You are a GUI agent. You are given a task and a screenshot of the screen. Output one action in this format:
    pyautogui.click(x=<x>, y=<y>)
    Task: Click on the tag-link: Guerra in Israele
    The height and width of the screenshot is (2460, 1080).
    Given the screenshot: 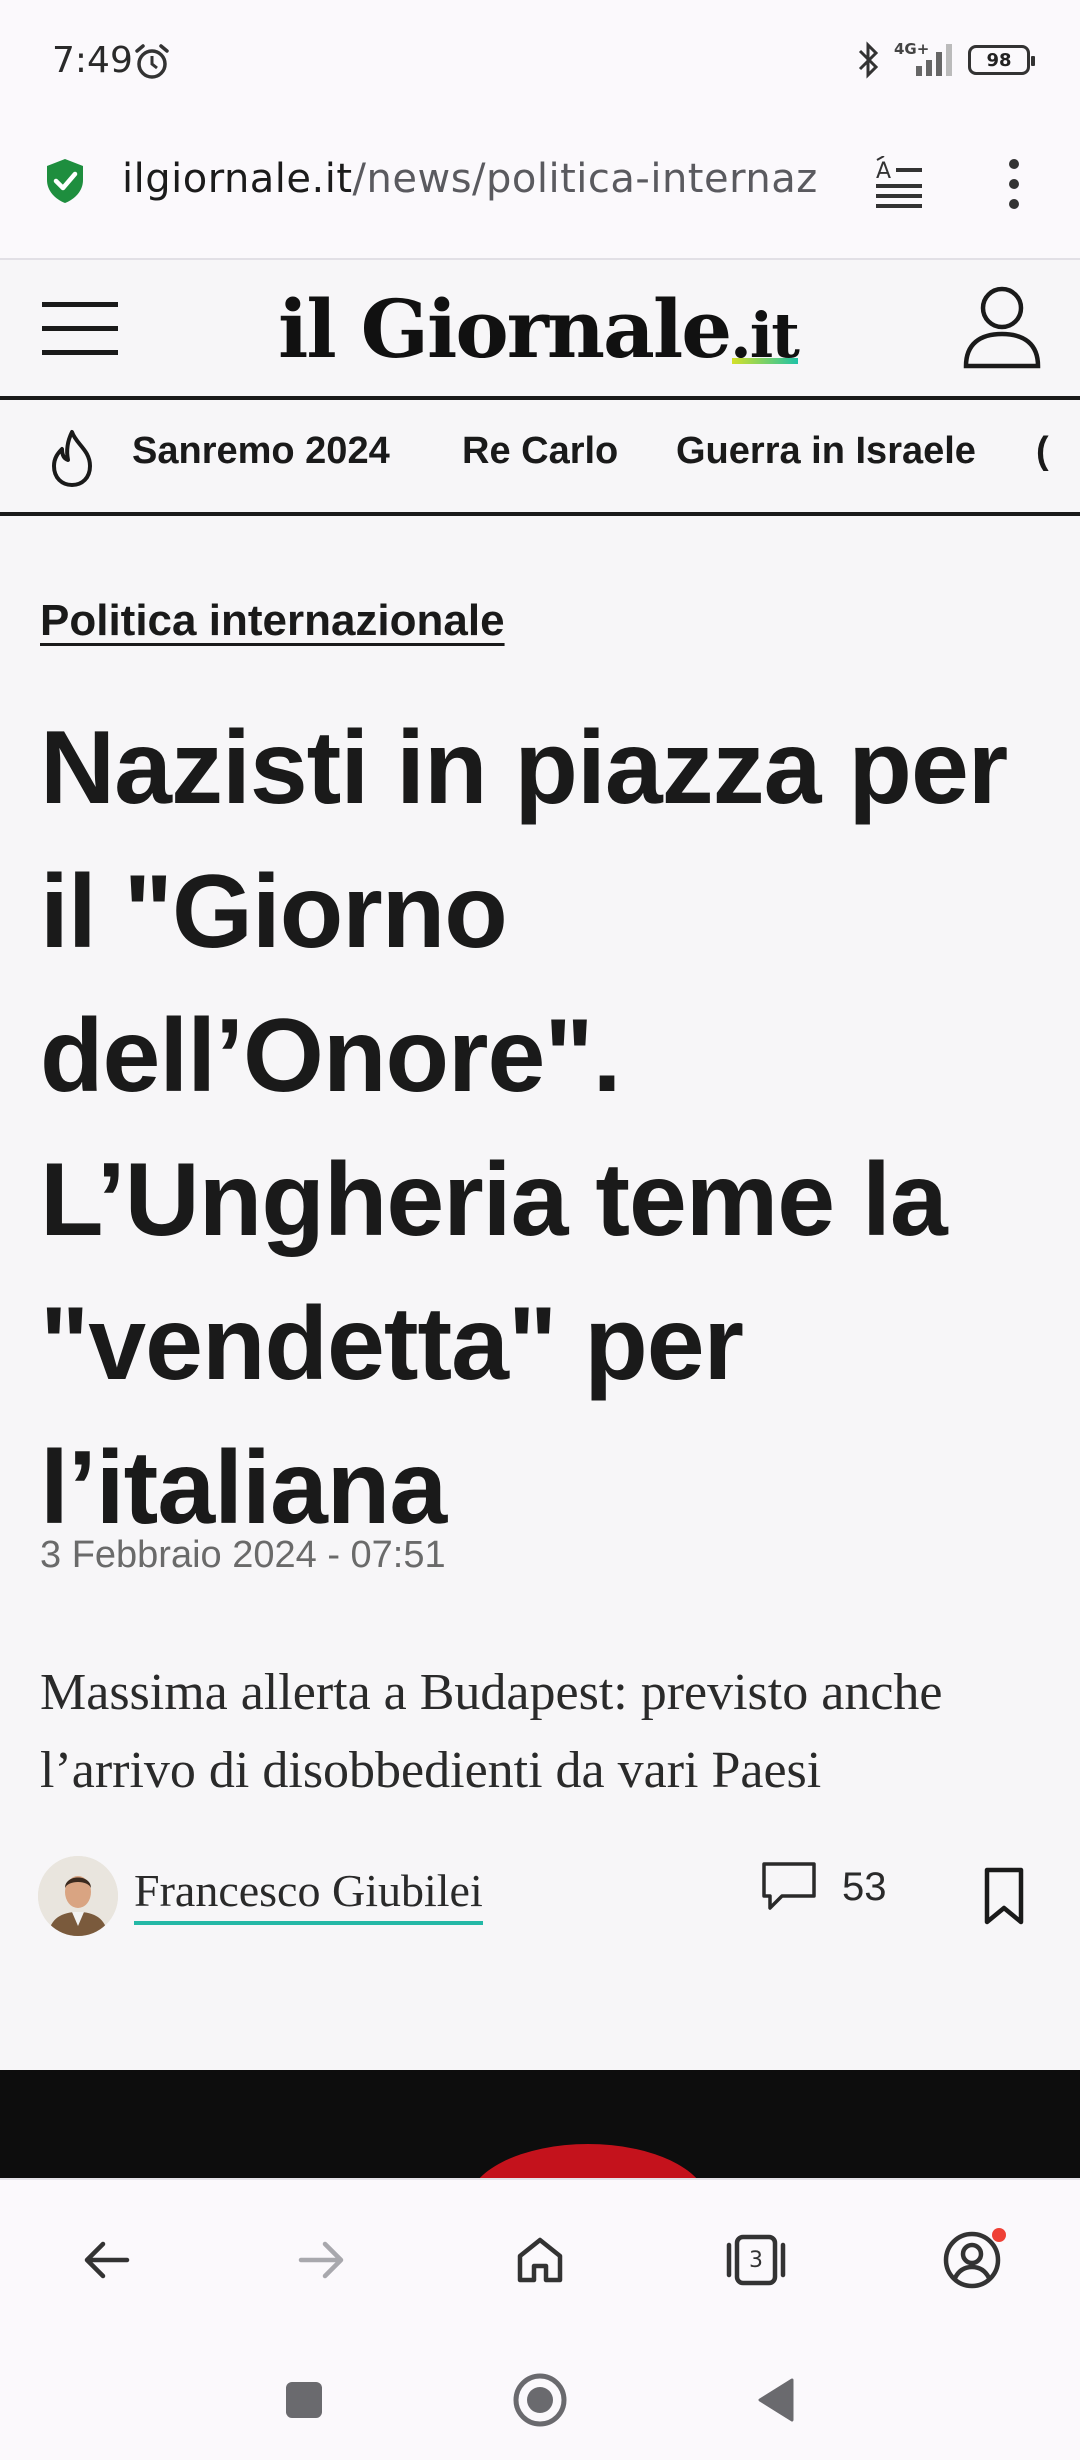 What is the action you would take?
    pyautogui.click(x=826, y=451)
    